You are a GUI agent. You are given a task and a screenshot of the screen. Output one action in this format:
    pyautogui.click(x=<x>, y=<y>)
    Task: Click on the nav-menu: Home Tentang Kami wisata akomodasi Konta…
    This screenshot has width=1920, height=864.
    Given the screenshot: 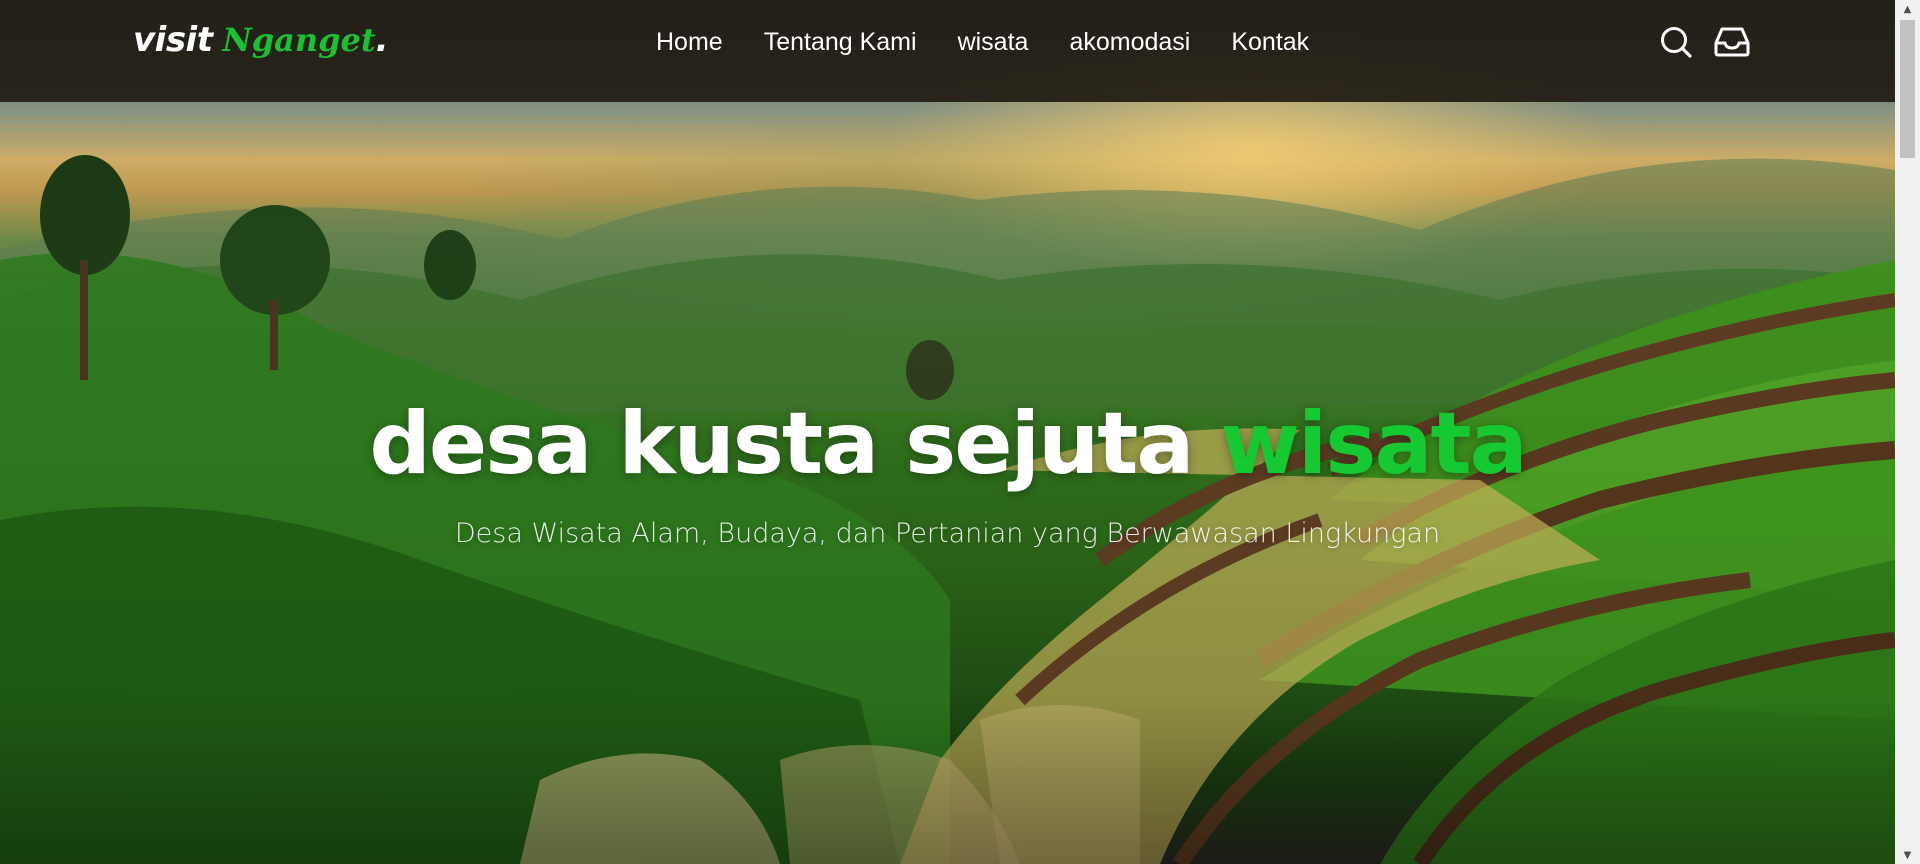 What is the action you would take?
    pyautogui.click(x=982, y=42)
    